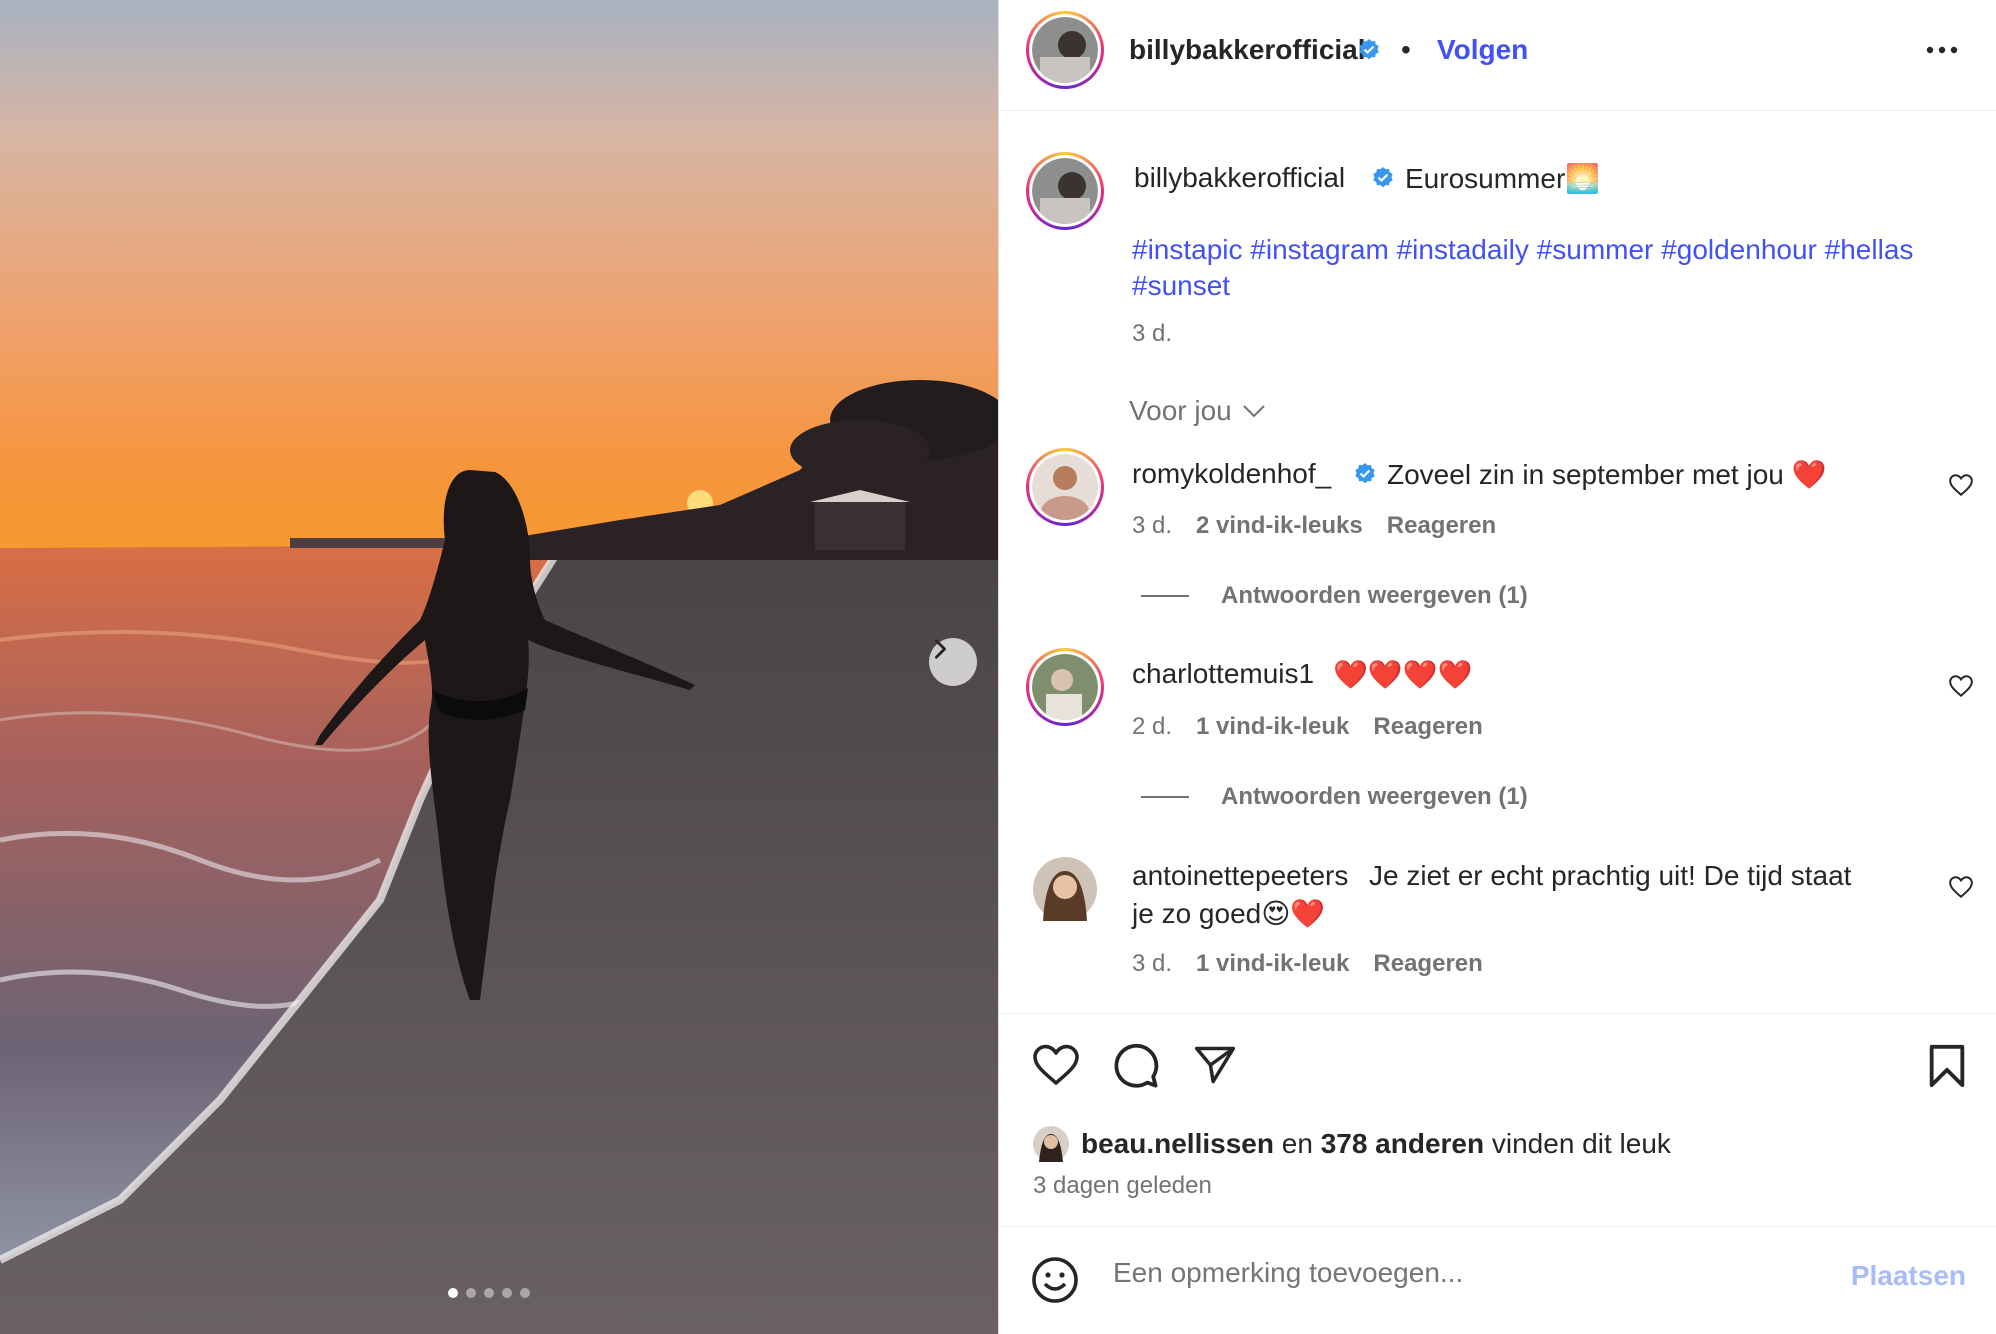 This screenshot has width=1996, height=1334. Describe the element at coordinates (1403, 674) in the screenshot. I see `comment-text: ❤️❤️❤️❤️` at that location.